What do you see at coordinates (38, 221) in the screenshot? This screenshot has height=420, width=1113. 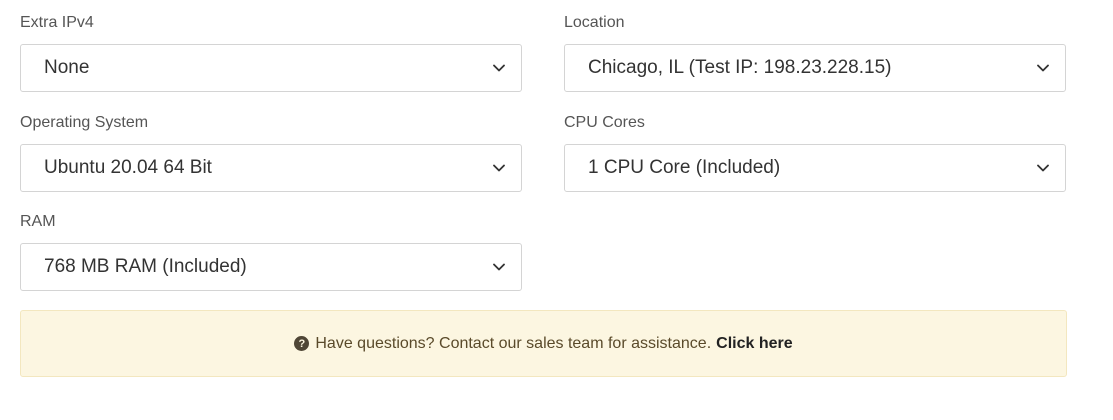 I see `ram-label: RAM` at bounding box center [38, 221].